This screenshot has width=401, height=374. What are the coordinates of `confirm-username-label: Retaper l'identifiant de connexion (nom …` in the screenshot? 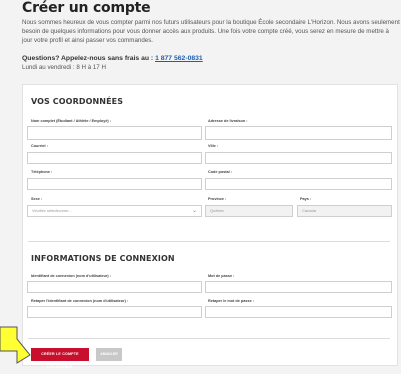 It's located at (80, 301).